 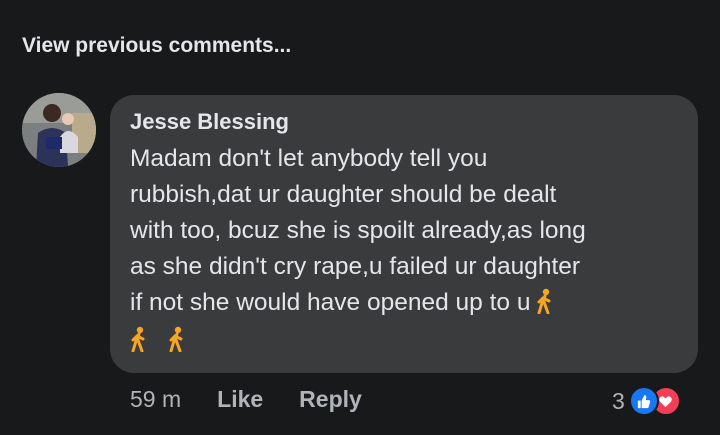 I want to click on avatar, so click(x=59, y=130).